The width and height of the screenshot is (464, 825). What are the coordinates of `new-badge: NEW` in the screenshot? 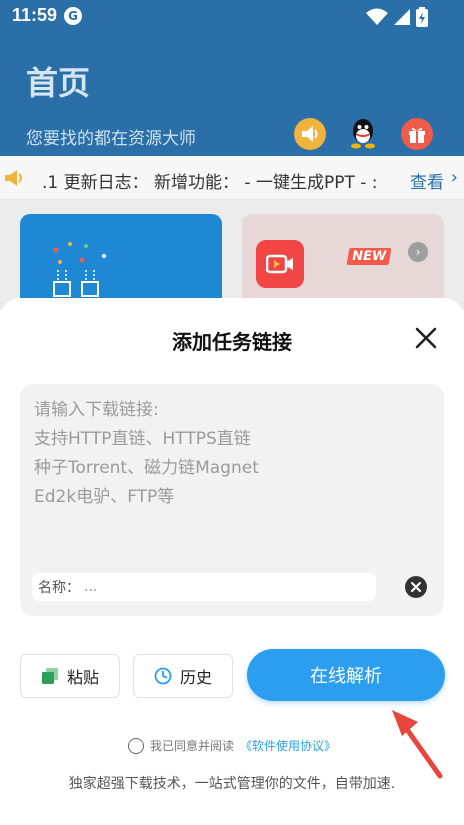 It's located at (369, 256).